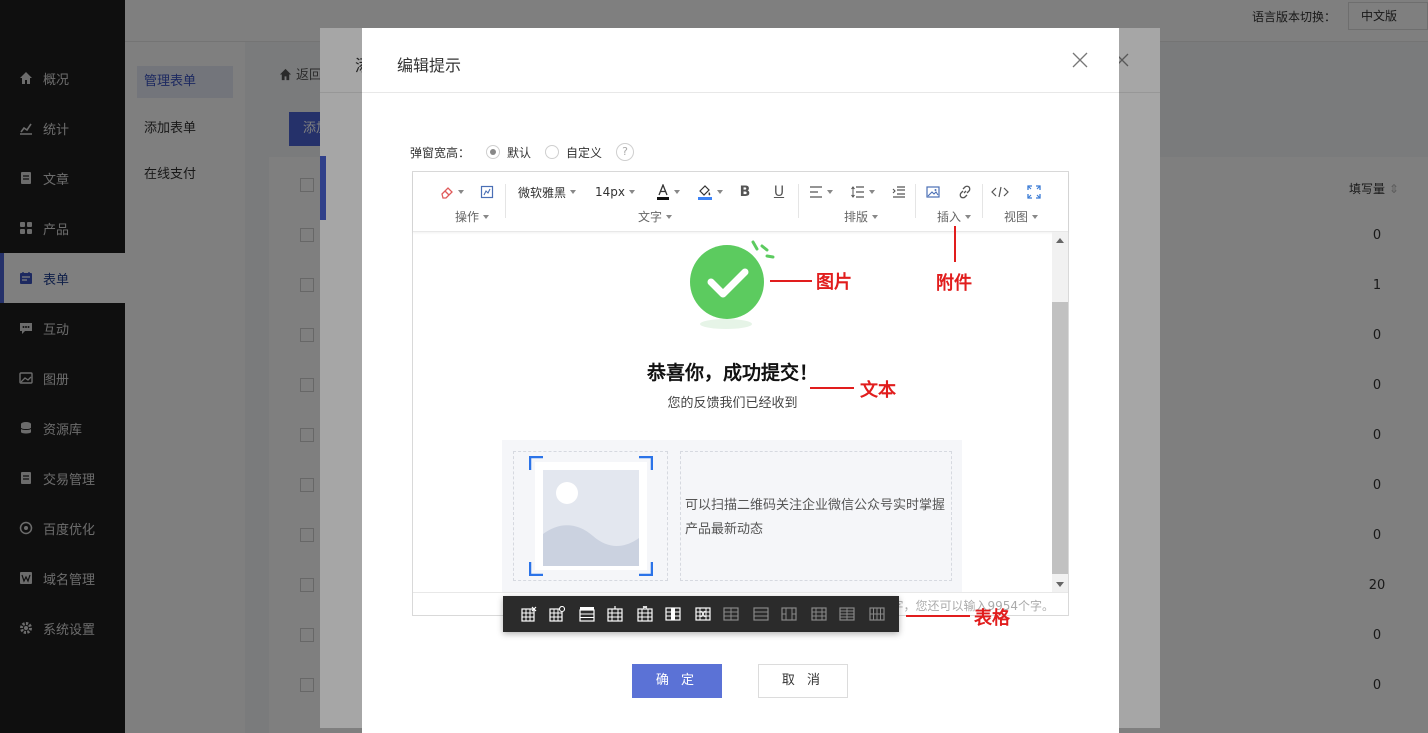  Describe the element at coordinates (732, 403) in the screenshot. I see `success-subtitle: 您的反馈我们已经收到` at that location.